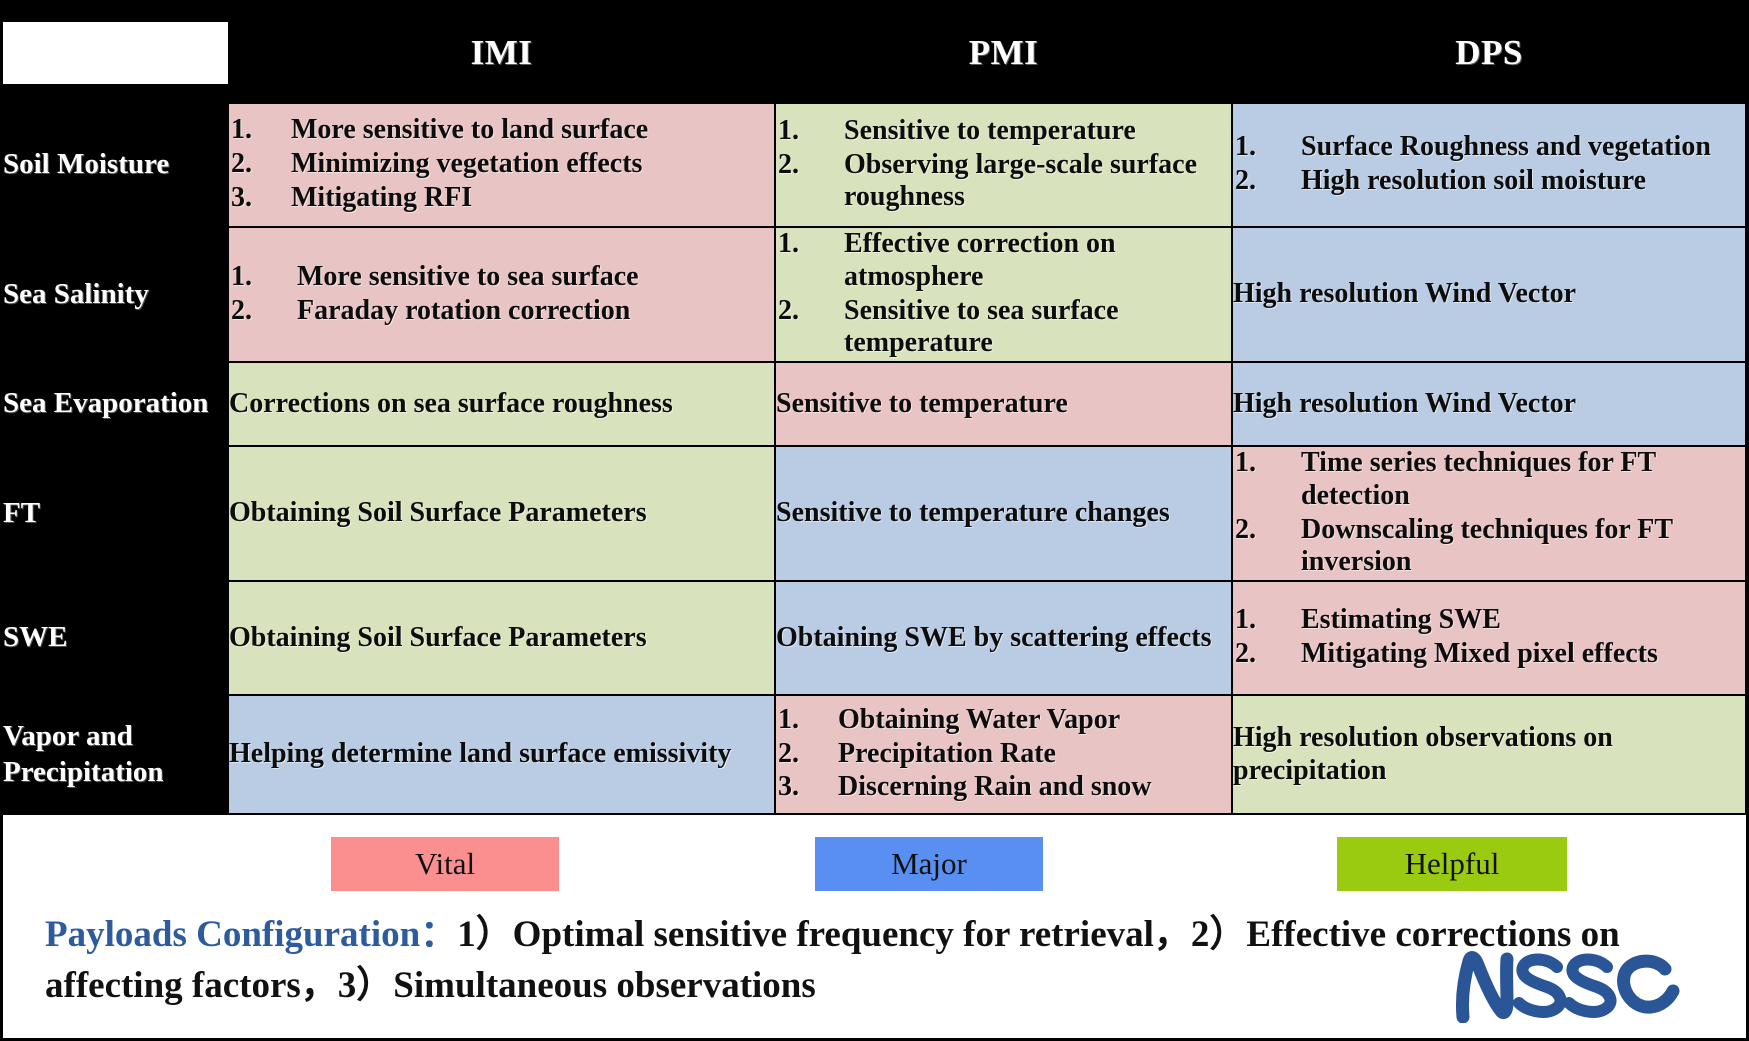 This screenshot has width=1749, height=1041. What do you see at coordinates (431, 311) in the screenshot?
I see `cell-item: Faraday rotation correction` at bounding box center [431, 311].